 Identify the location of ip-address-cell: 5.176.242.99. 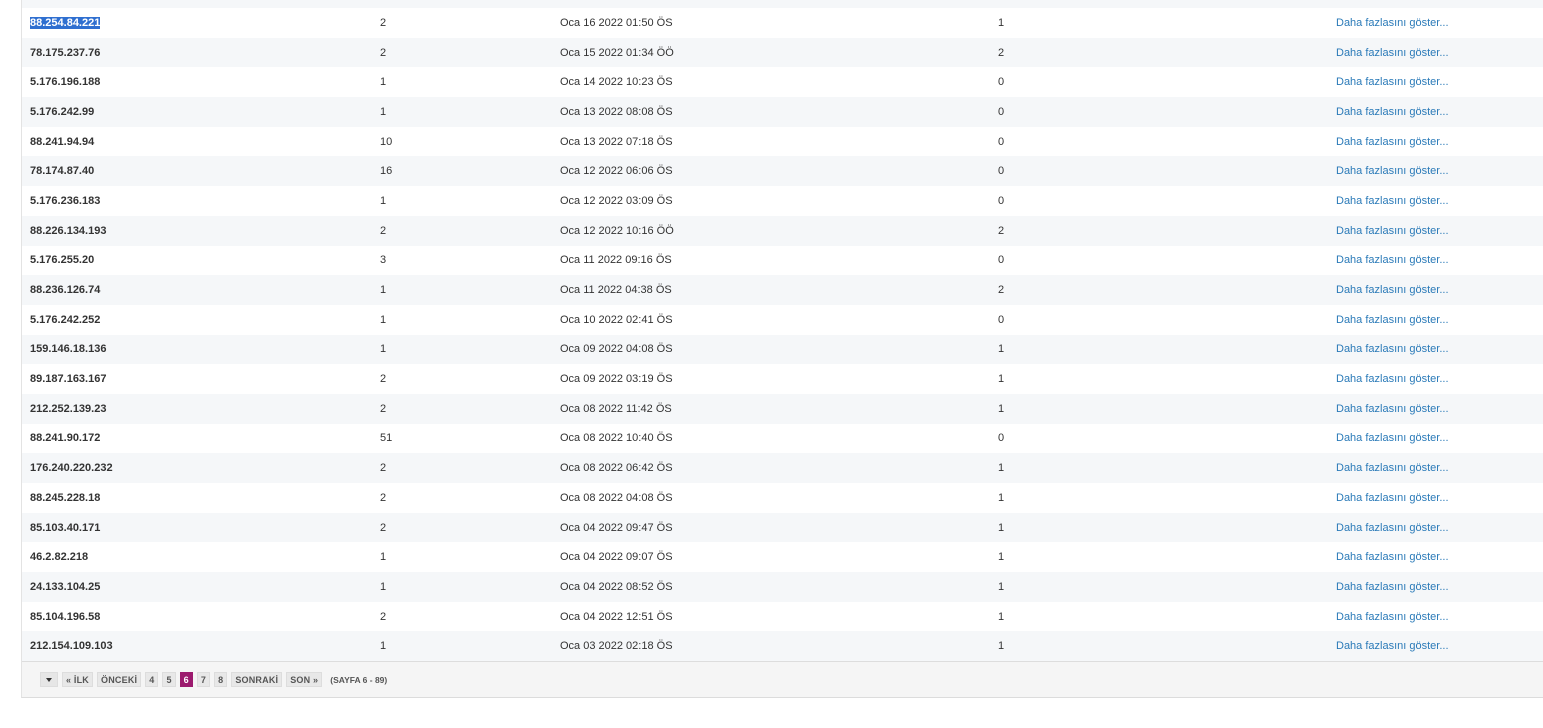
(62, 111).